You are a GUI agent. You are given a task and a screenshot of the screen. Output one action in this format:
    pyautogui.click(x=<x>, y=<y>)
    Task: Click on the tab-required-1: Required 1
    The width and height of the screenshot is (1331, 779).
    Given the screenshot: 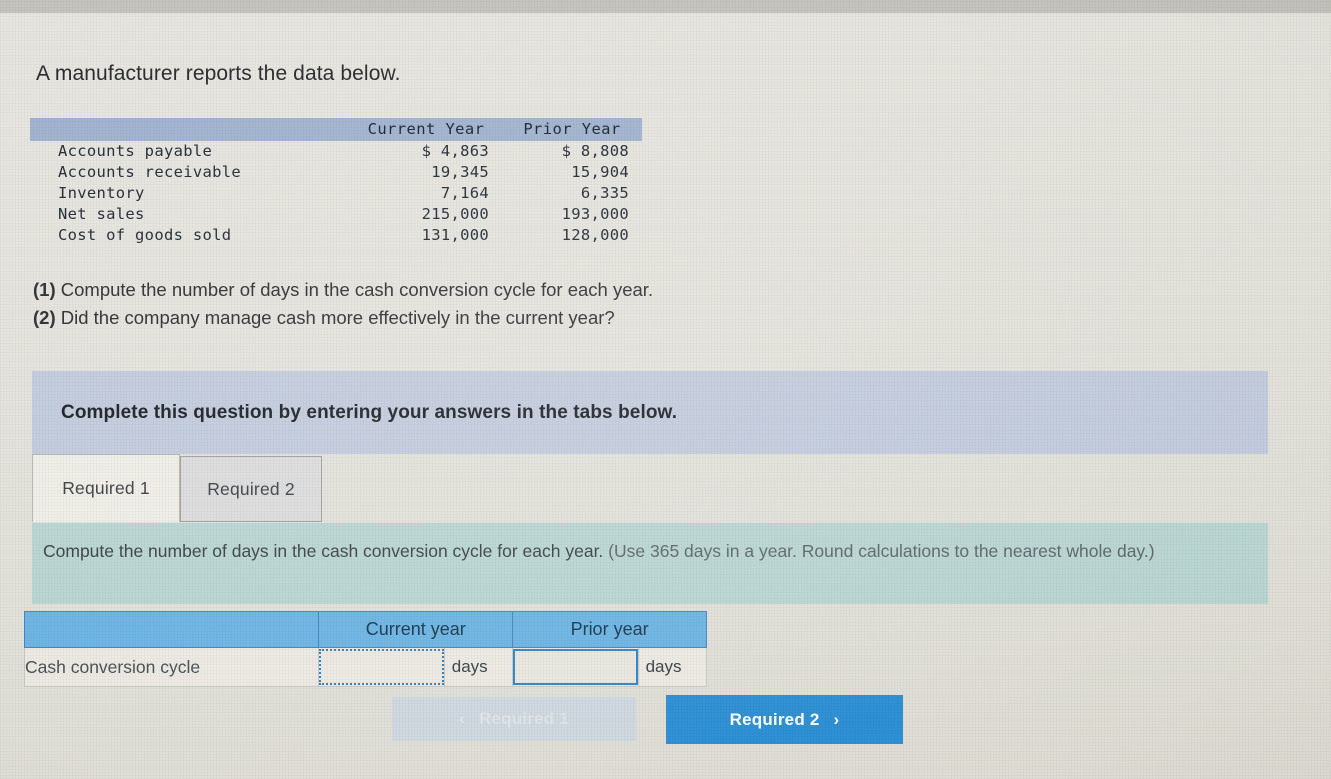 What is the action you would take?
    pyautogui.click(x=106, y=488)
    